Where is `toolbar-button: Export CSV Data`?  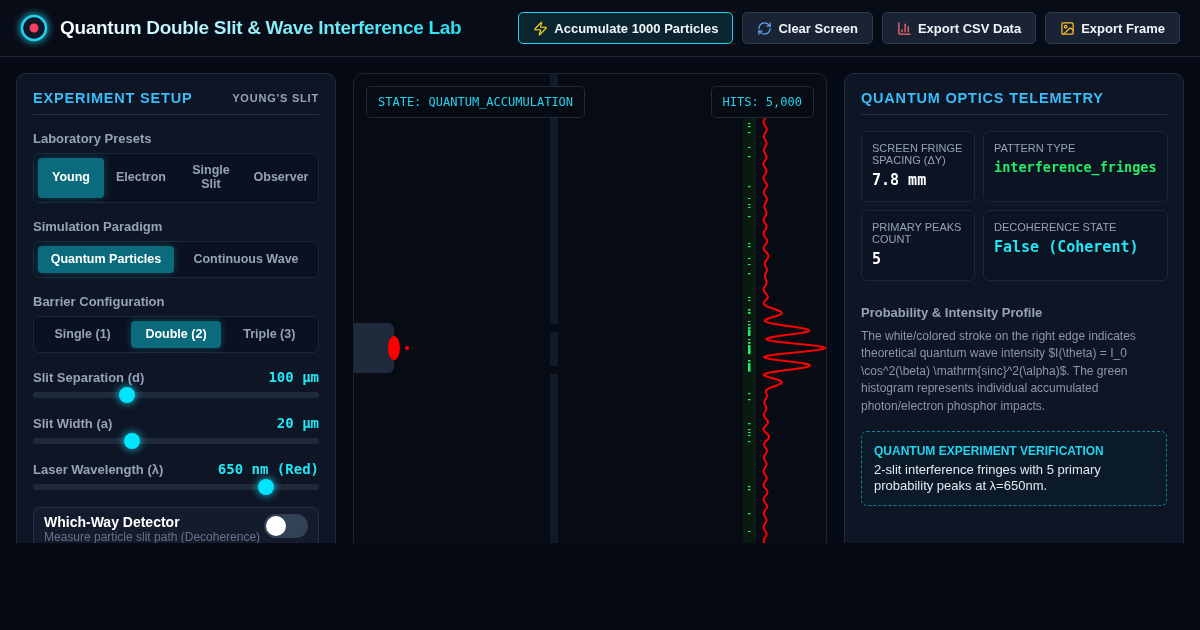 toolbar-button: Export CSV Data is located at coordinates (959, 28).